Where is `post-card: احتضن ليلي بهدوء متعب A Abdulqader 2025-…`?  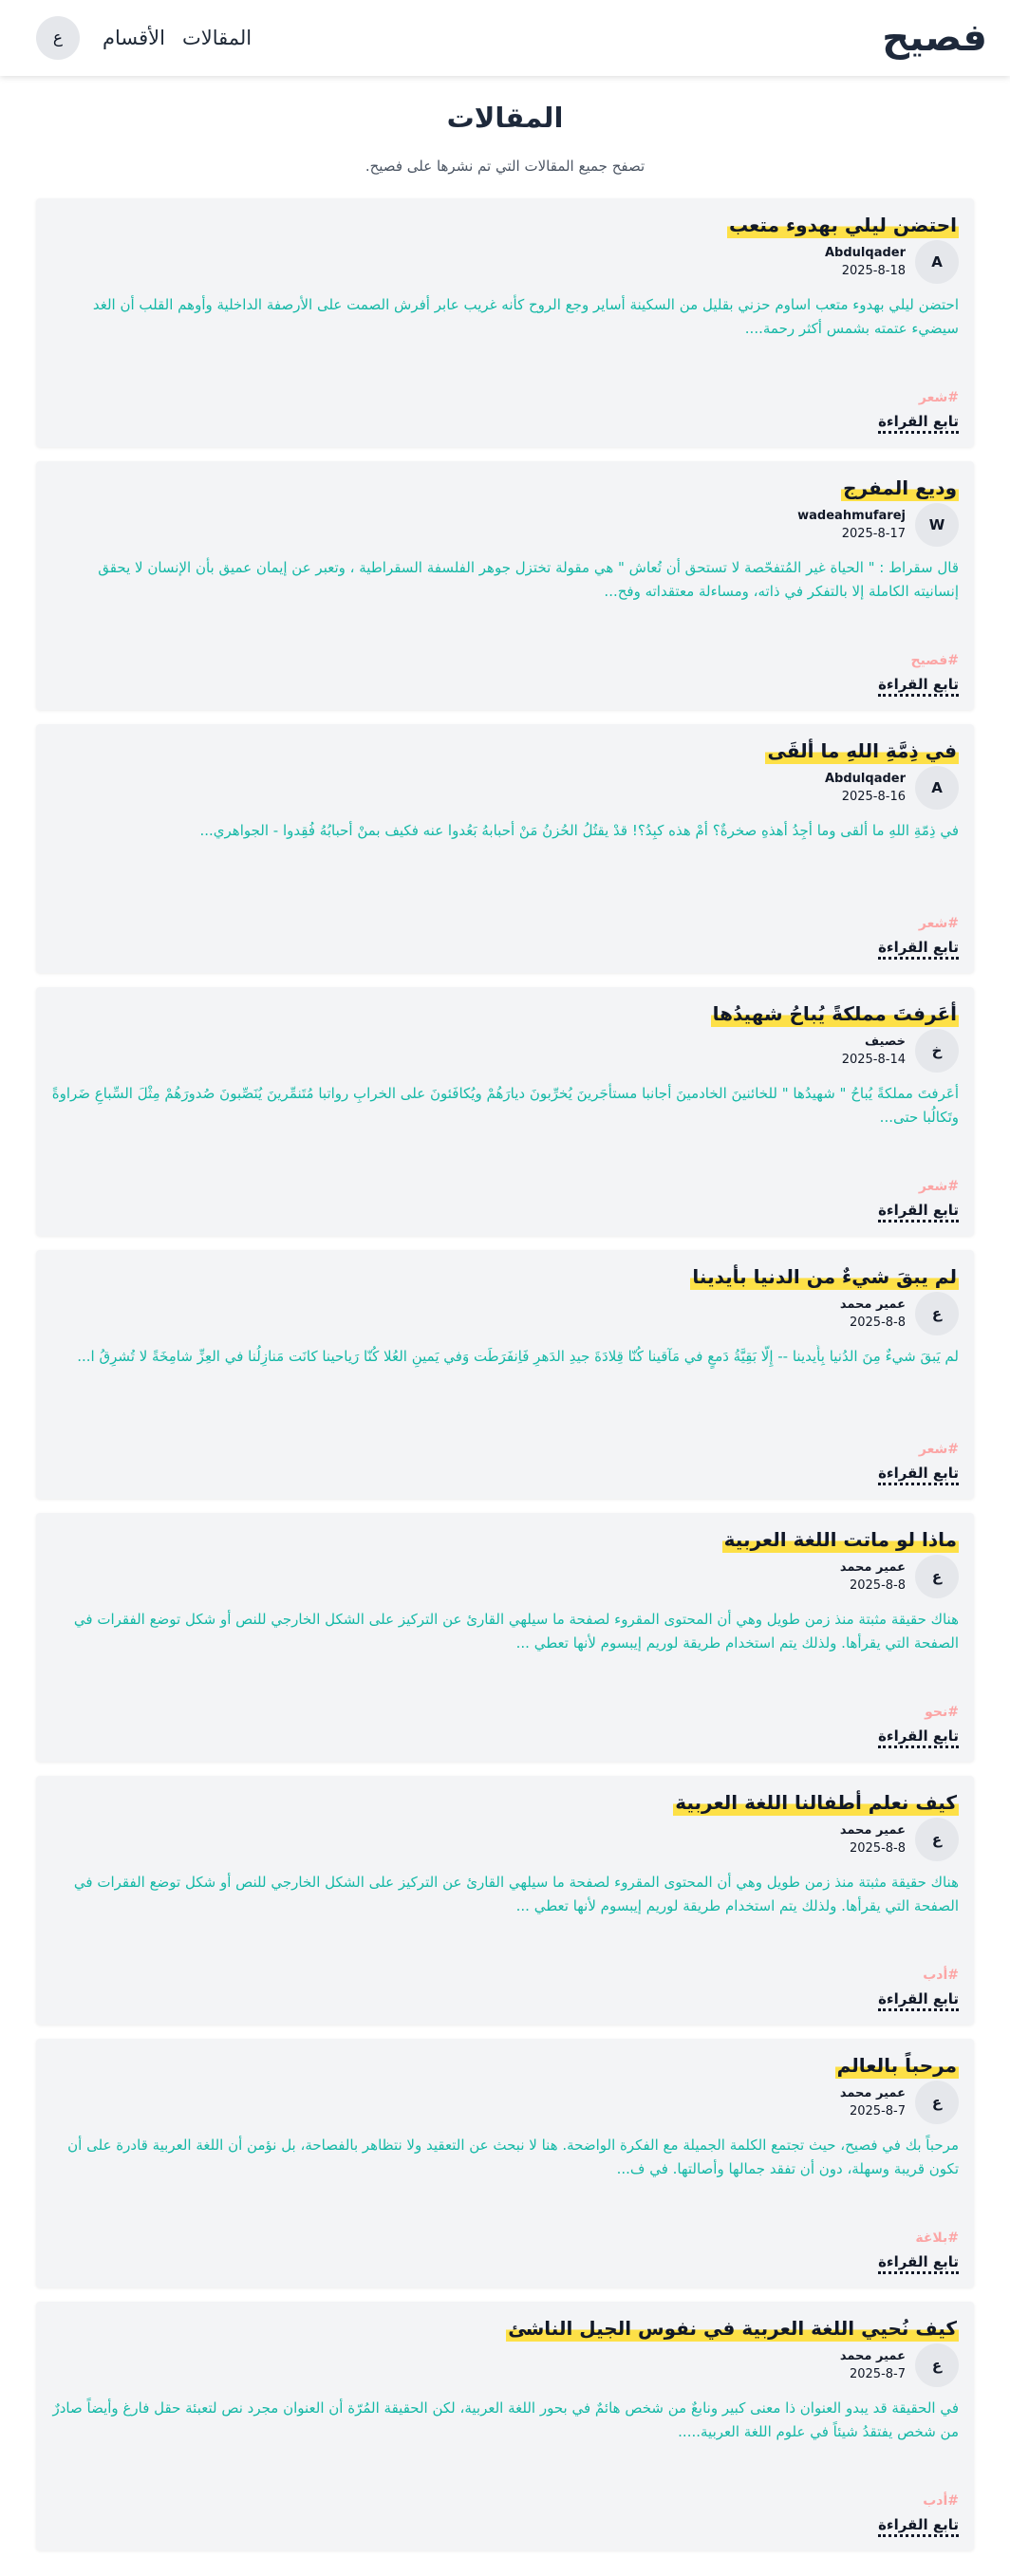
post-card: احتضن ليلي بهدوء متعب A Abdulqader 2025-… is located at coordinates (505, 322).